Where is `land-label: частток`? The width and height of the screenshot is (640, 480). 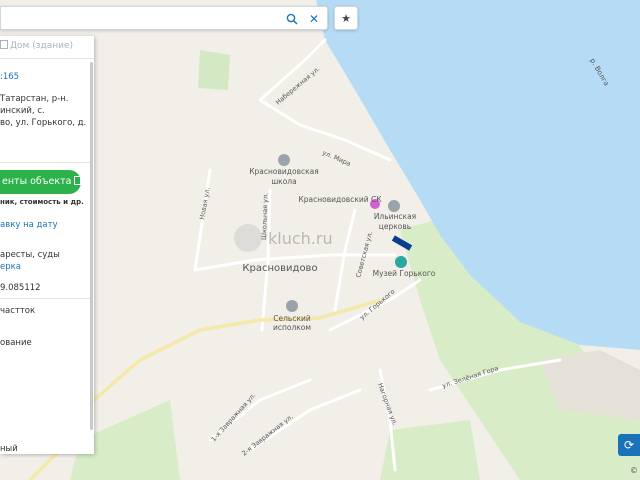 land-label: частток is located at coordinates (18, 311).